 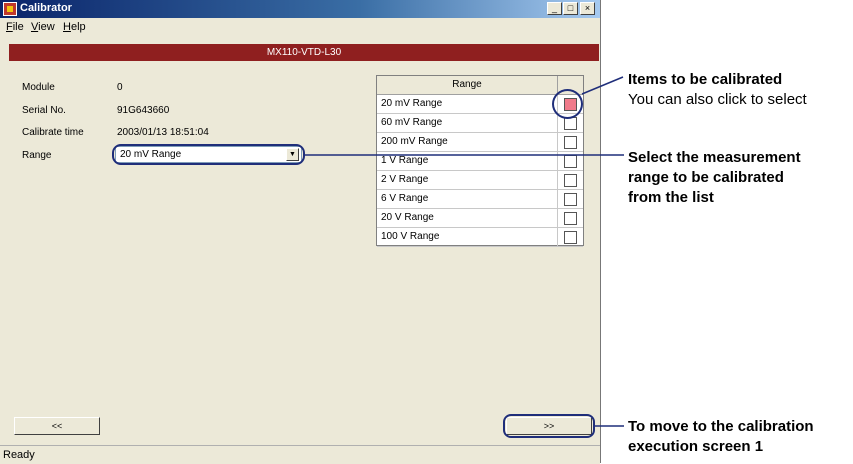 What do you see at coordinates (705, 79) in the screenshot?
I see `annotation-items-title: Items to be calibrated` at bounding box center [705, 79].